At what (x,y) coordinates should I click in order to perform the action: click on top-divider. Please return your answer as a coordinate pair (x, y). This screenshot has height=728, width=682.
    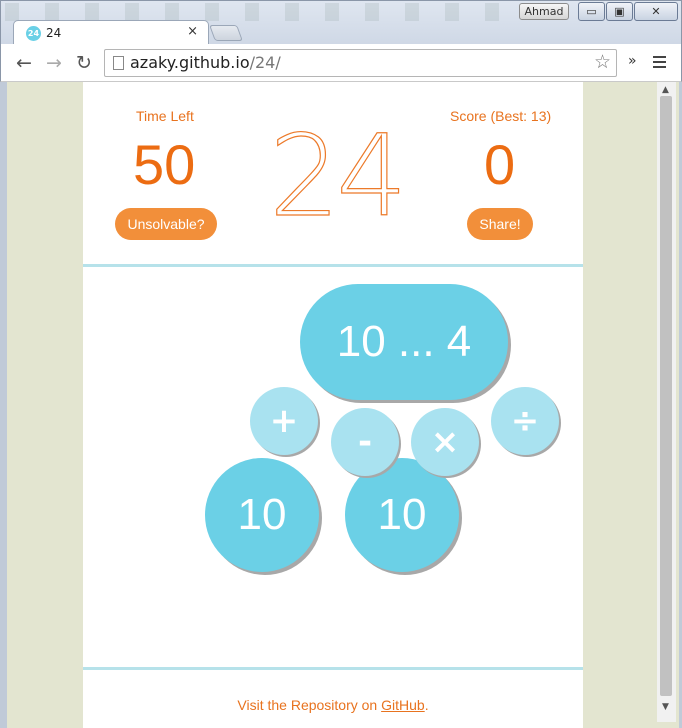
    Looking at the image, I should click on (333, 265).